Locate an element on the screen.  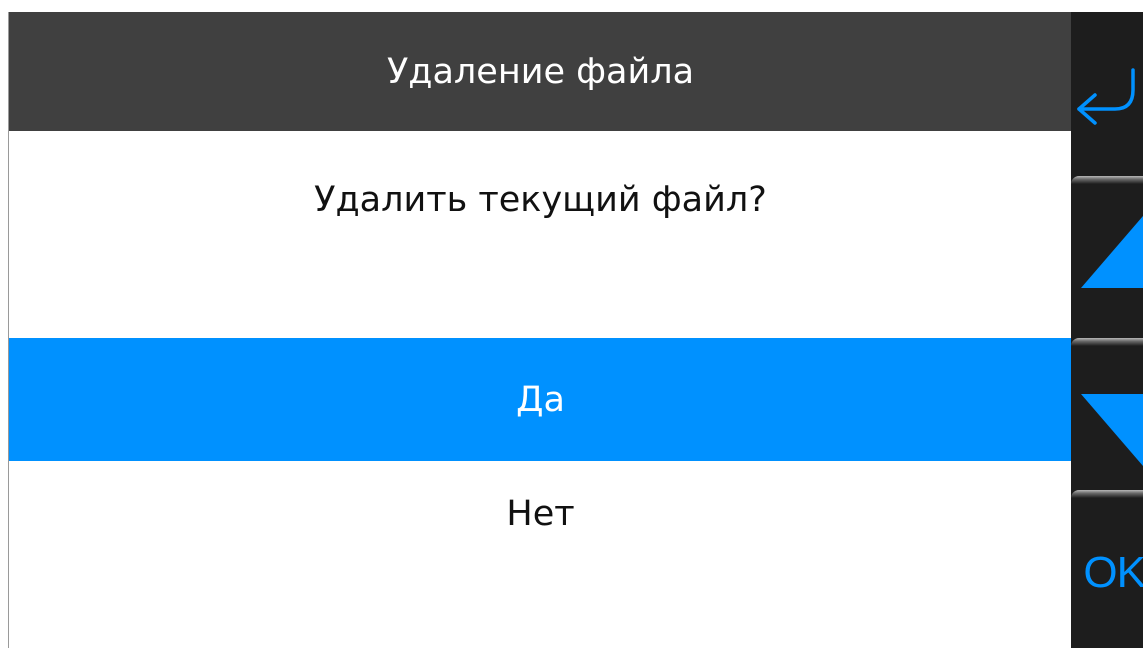
down-button is located at coordinates (1107, 420).